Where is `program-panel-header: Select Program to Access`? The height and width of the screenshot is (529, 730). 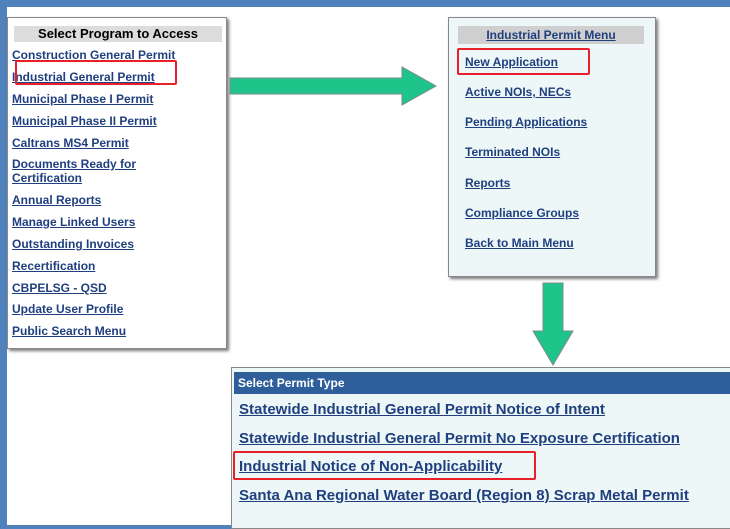 program-panel-header: Select Program to Access is located at coordinates (118, 34).